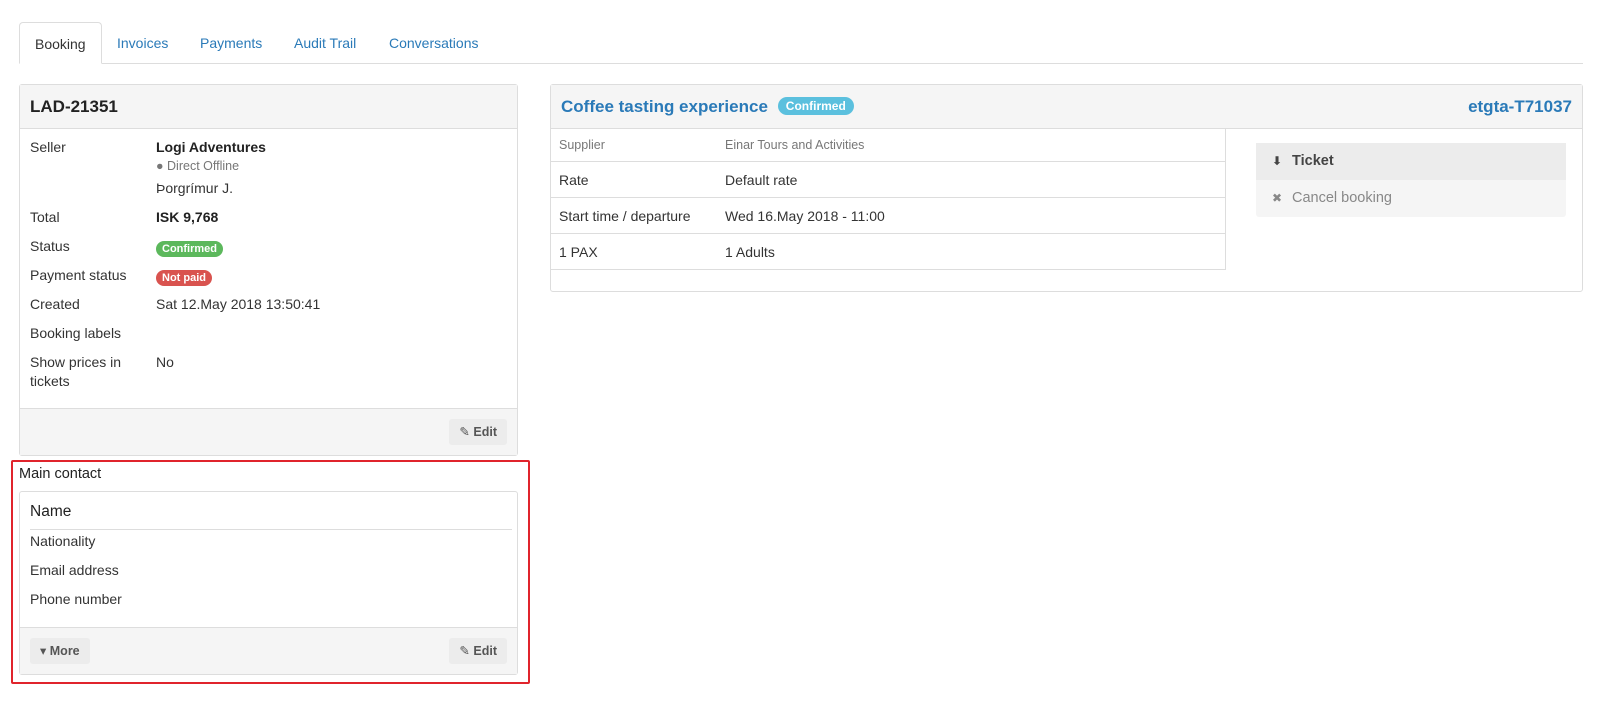  Describe the element at coordinates (78, 275) in the screenshot. I see `payment-status-label: Payment status` at that location.